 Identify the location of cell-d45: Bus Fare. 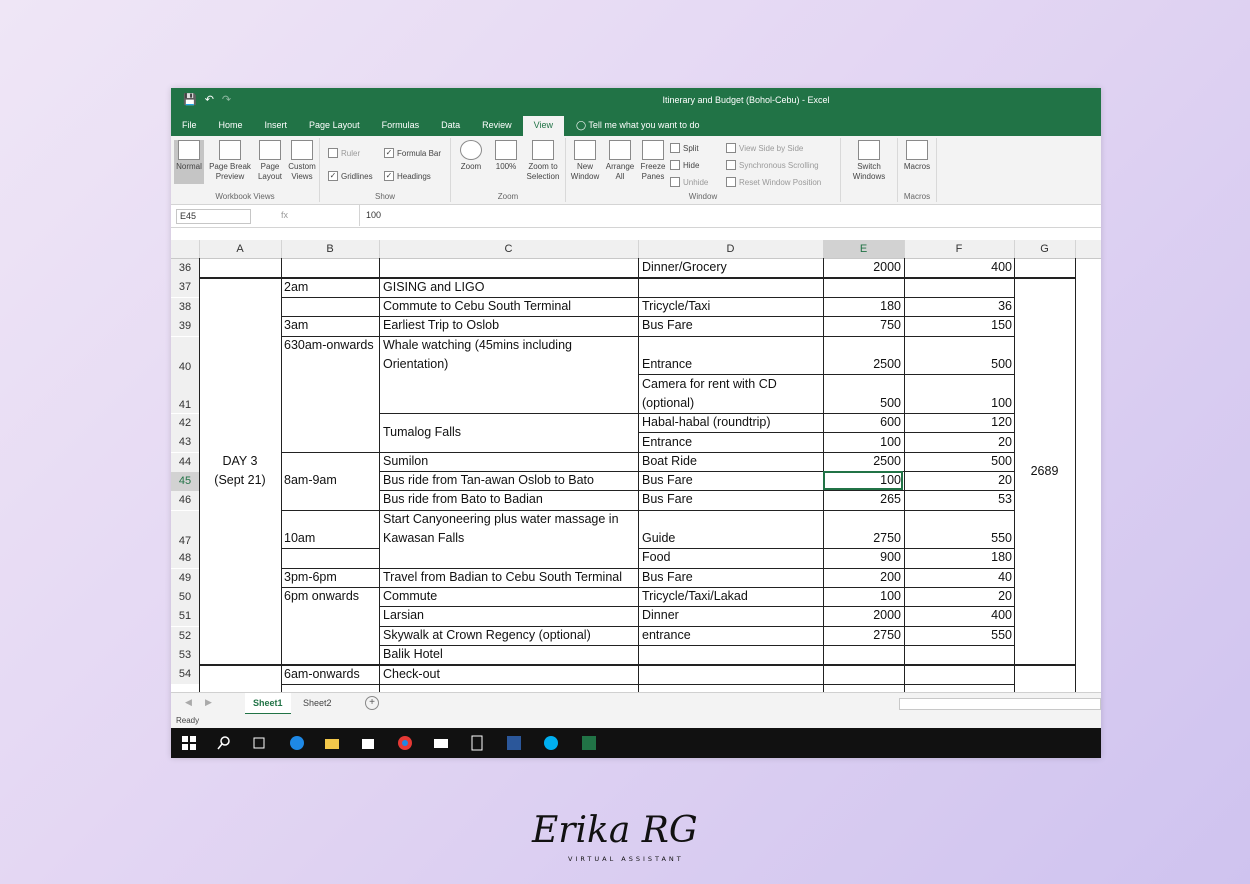
(667, 481).